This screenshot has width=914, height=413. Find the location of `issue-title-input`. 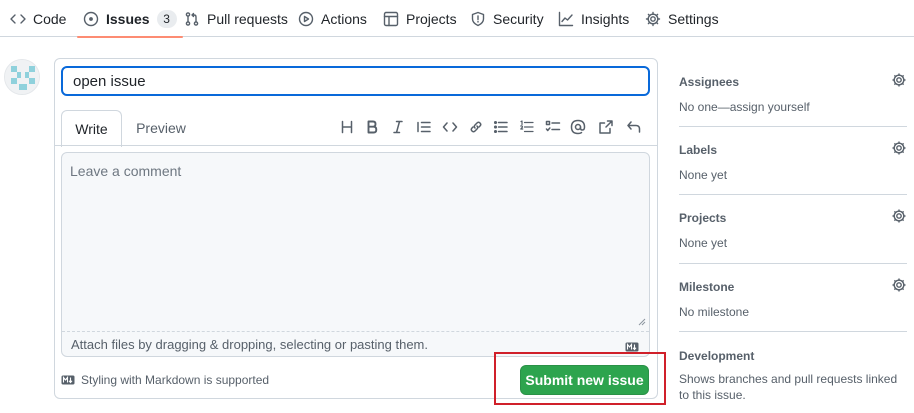

issue-title-input is located at coordinates (355, 81).